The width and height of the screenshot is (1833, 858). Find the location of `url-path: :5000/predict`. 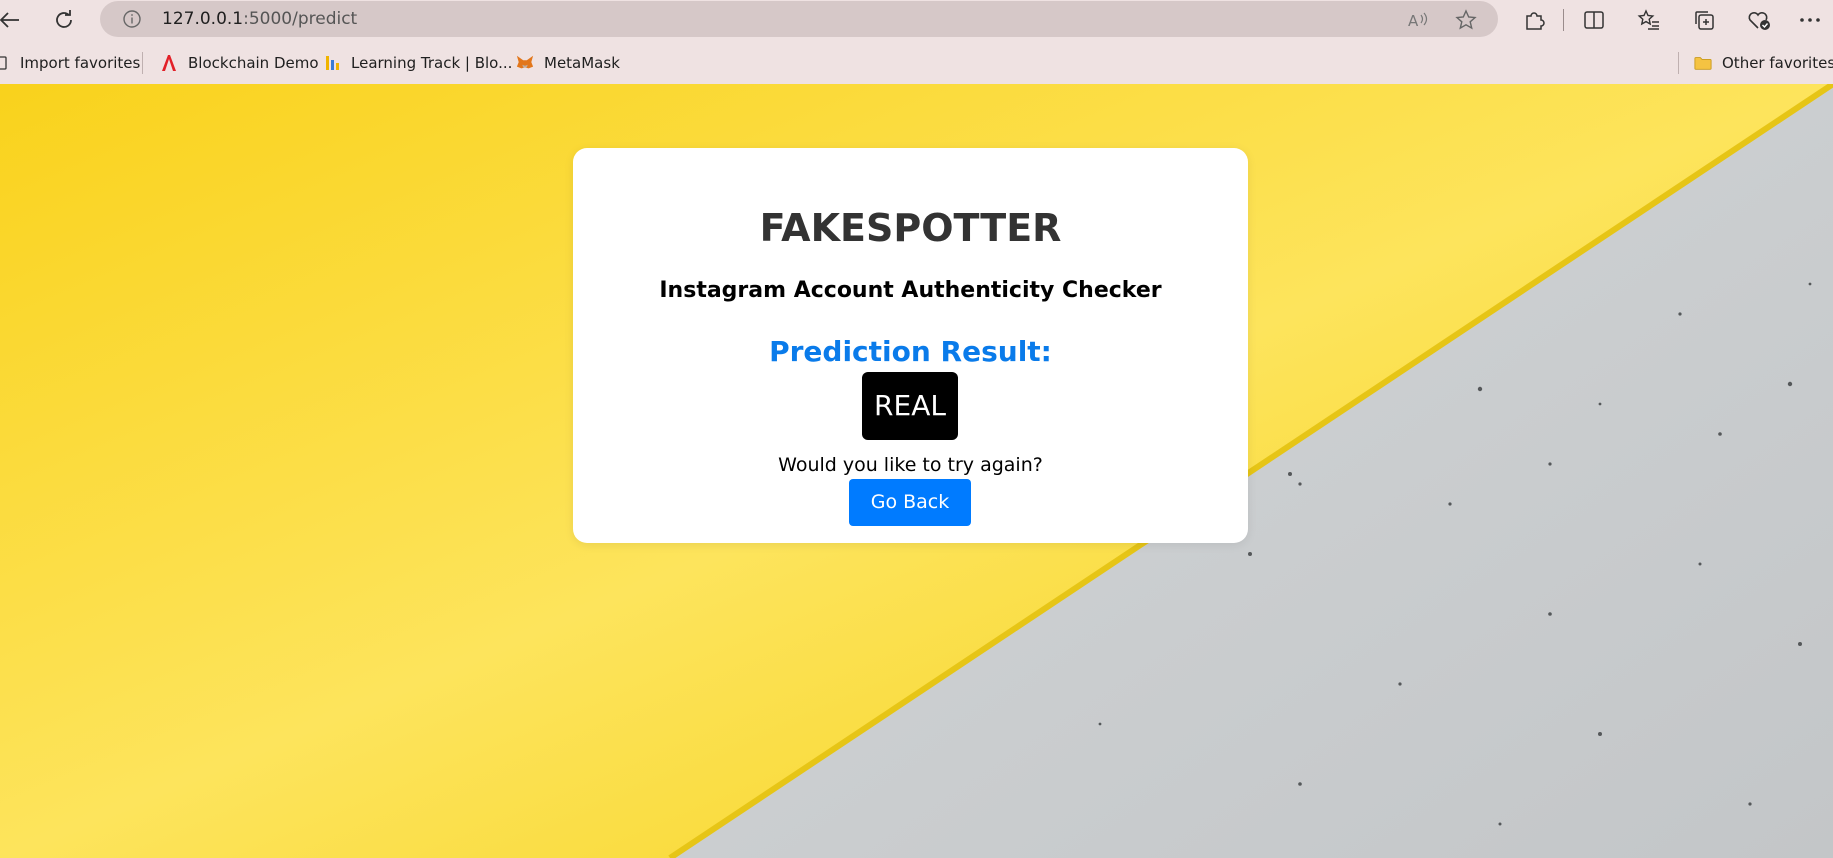

url-path: :5000/predict is located at coordinates (300, 19).